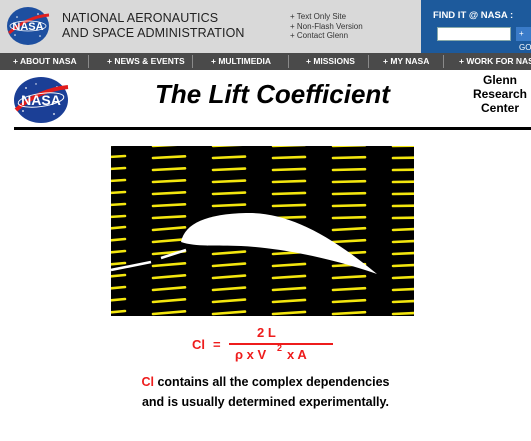  I want to click on agency-name-line1: NATIONAL AERONAUTICS, so click(140, 18).